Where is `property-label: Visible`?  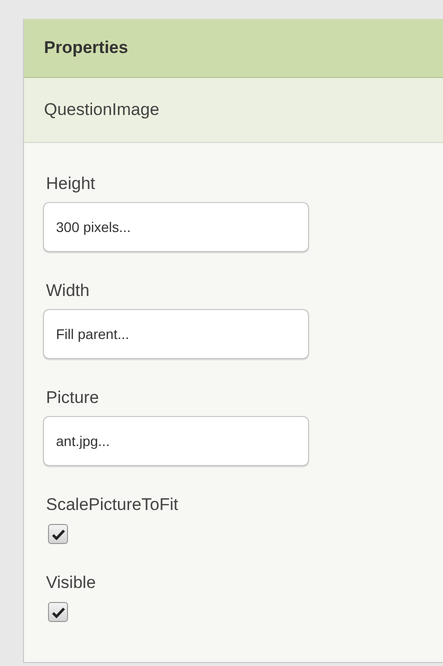
property-label: Visible is located at coordinates (71, 583).